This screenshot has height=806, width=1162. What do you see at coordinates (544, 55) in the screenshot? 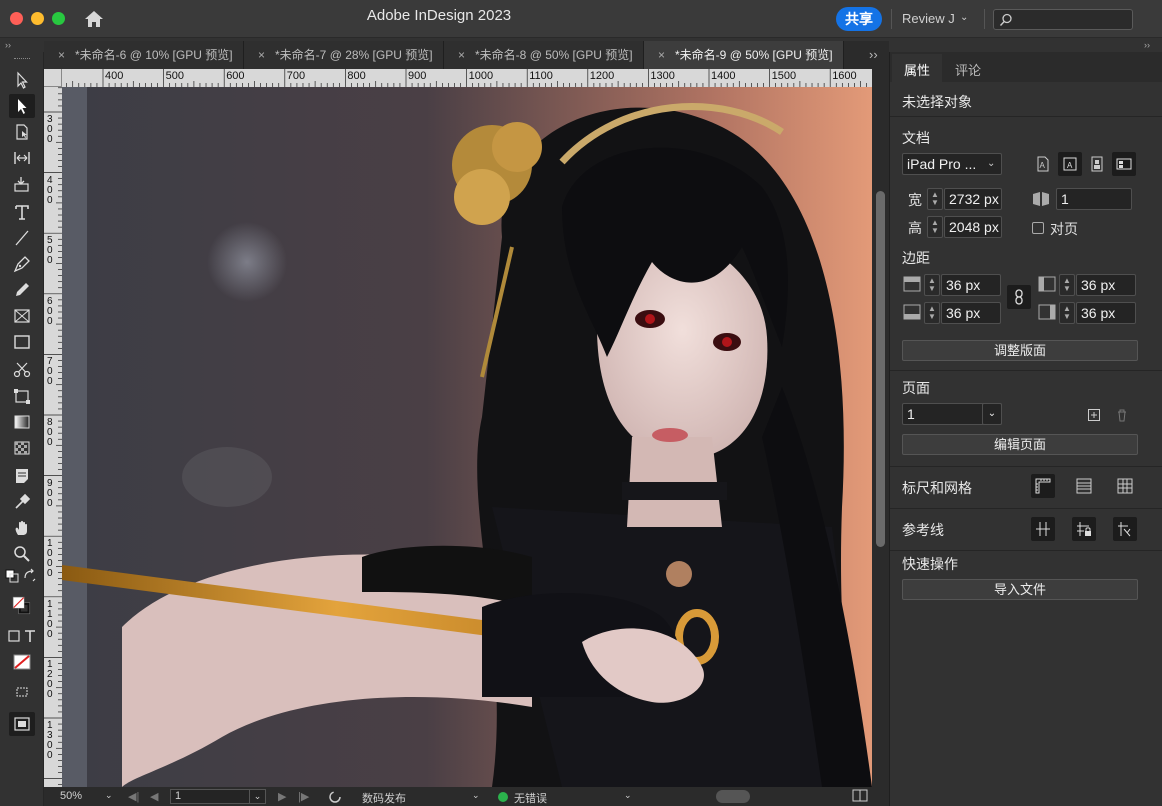
I see `tab-document-8: × *未命名-8 @ 50% [GPU 预览]` at bounding box center [544, 55].